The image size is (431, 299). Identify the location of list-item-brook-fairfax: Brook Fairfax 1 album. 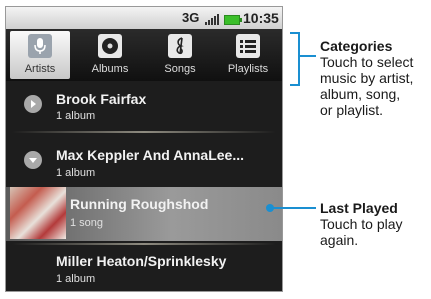
(144, 105).